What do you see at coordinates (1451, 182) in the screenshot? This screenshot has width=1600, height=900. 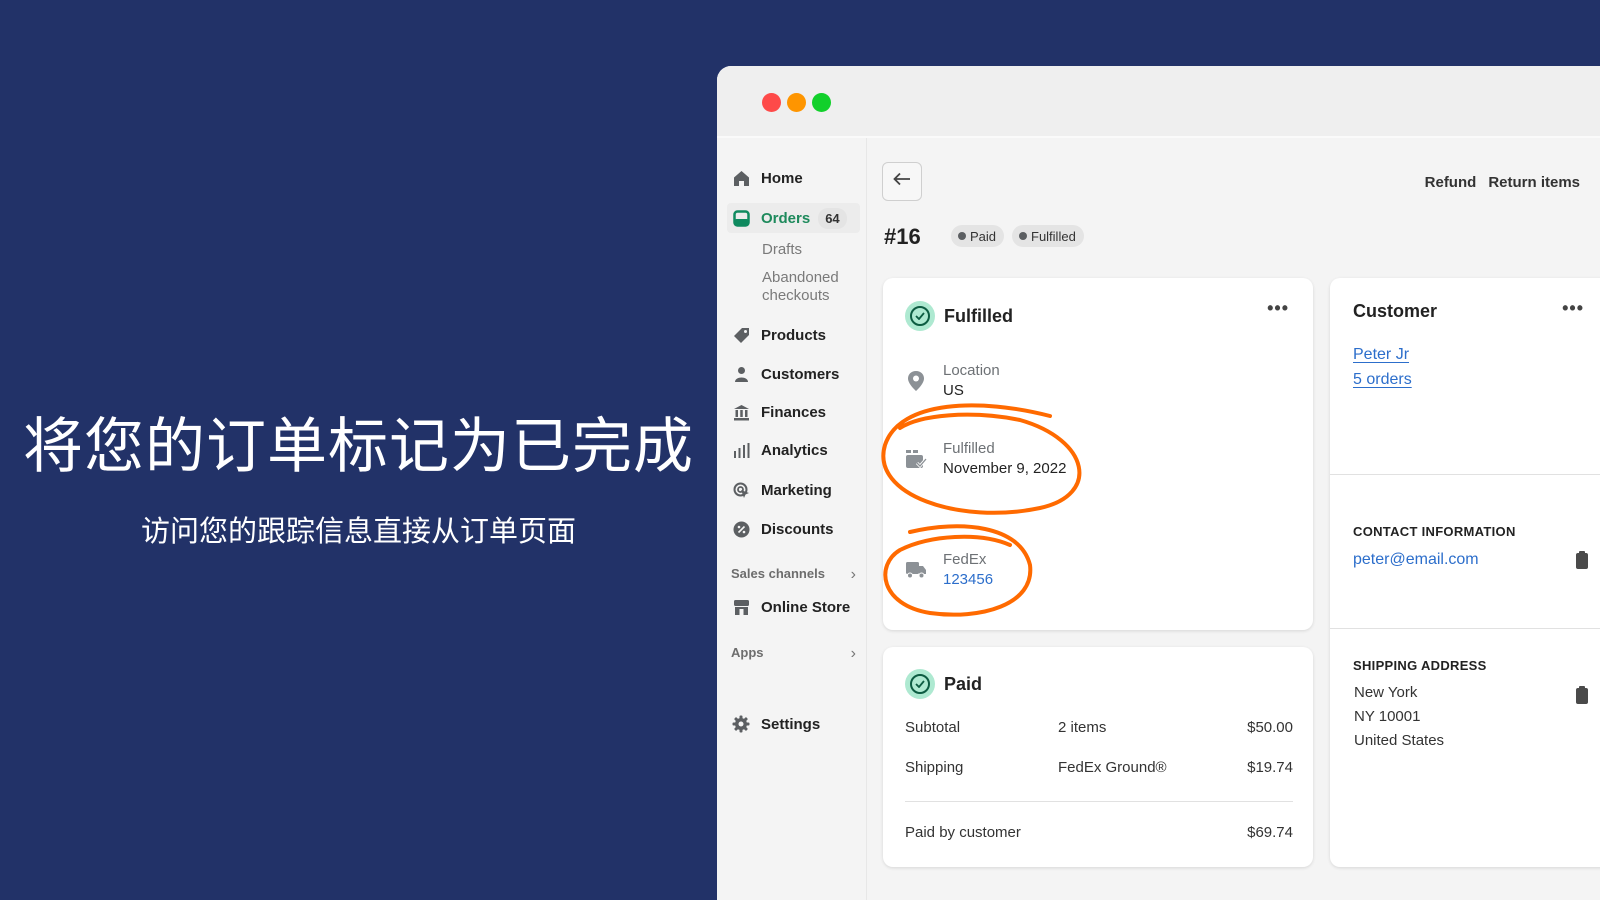 I see `refund-button: Refund` at bounding box center [1451, 182].